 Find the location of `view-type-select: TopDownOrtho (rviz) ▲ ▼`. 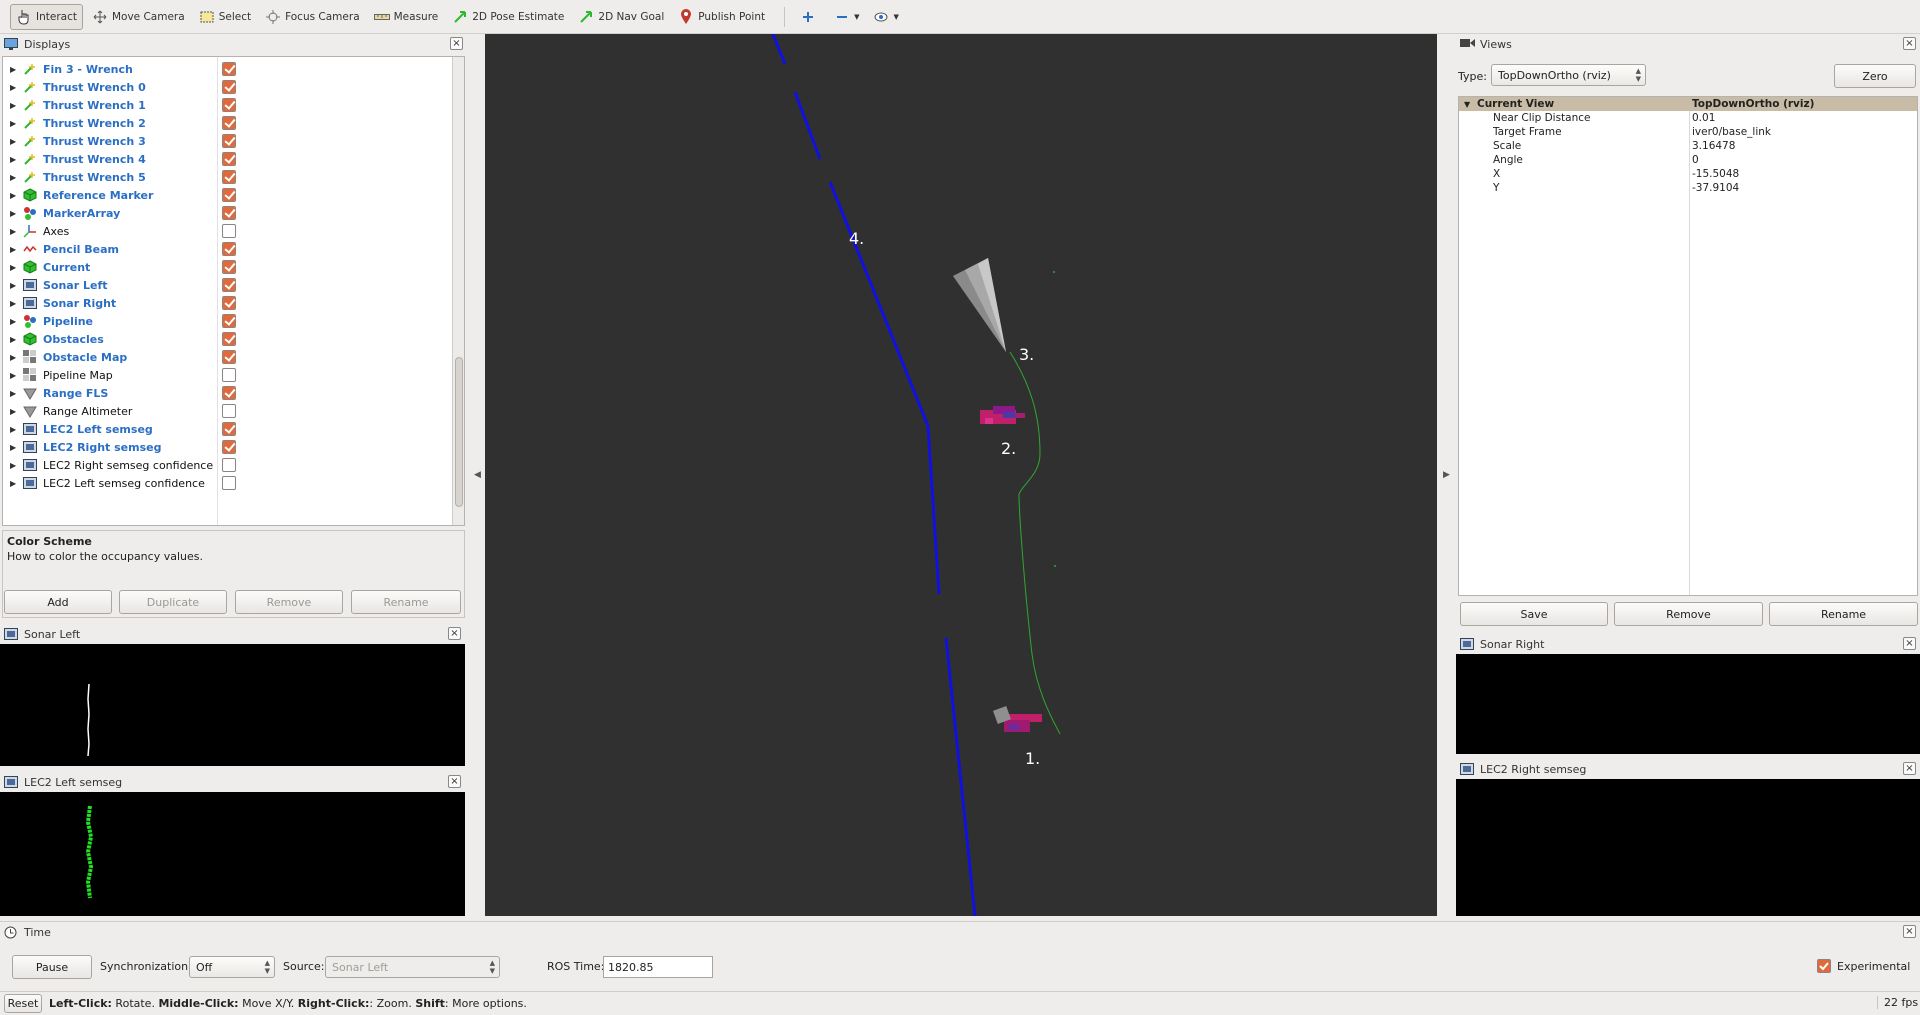

view-type-select: TopDownOrtho (rviz) ▲ ▼ is located at coordinates (1568, 75).